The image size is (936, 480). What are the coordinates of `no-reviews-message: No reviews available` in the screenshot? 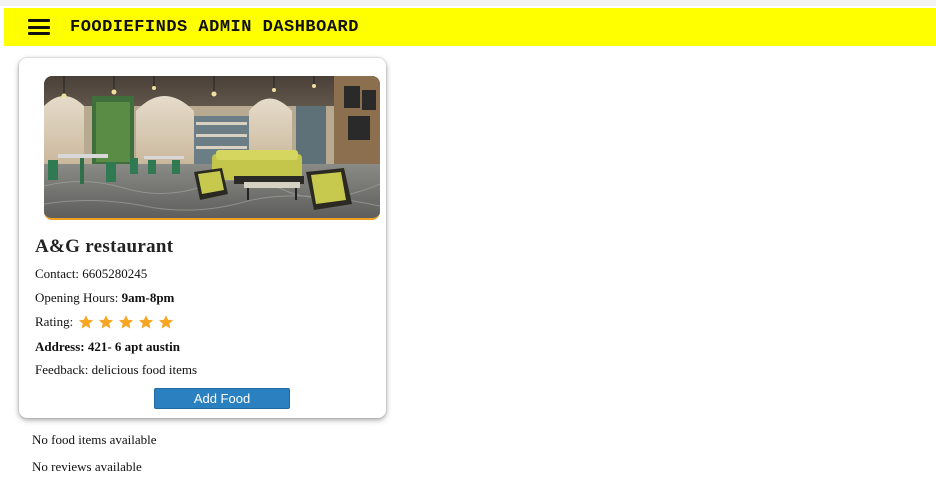 It's located at (87, 466).